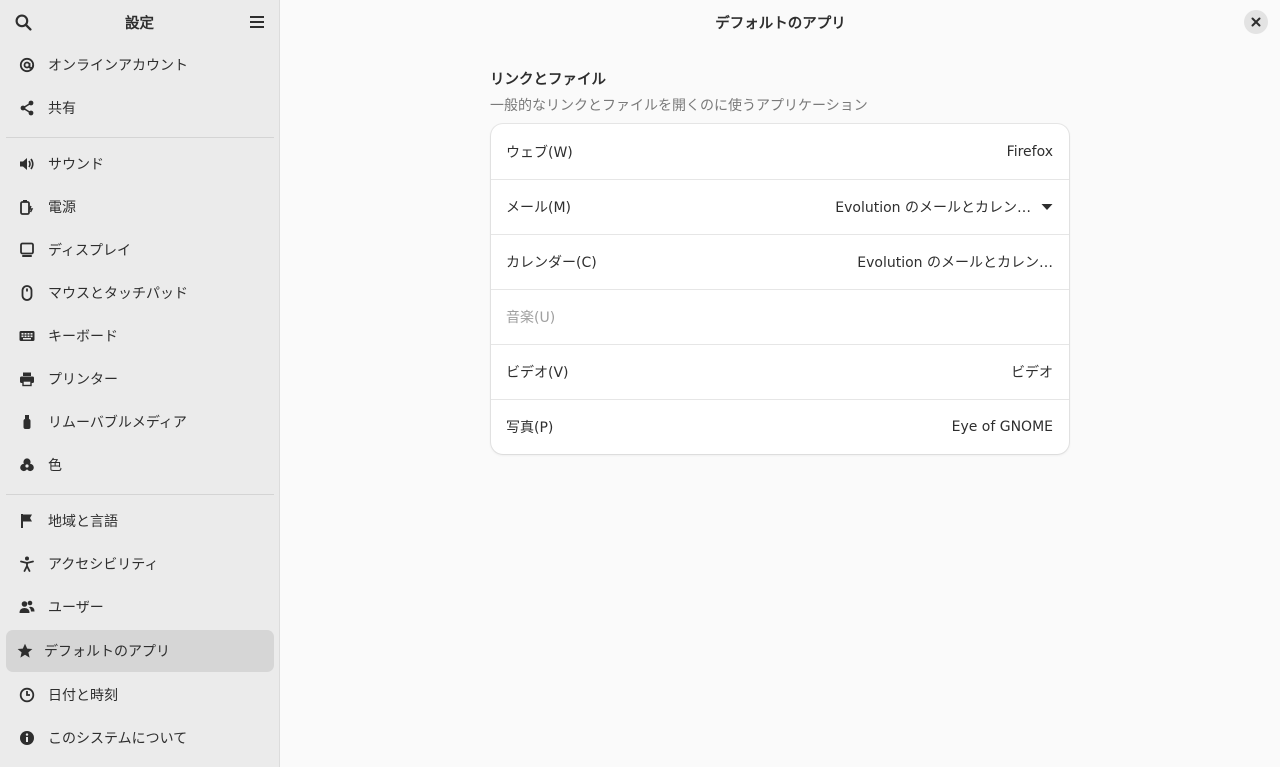 The width and height of the screenshot is (1280, 767). Describe the element at coordinates (118, 294) in the screenshot. I see `sidebar-item-label: マウスとタッチパッド` at that location.